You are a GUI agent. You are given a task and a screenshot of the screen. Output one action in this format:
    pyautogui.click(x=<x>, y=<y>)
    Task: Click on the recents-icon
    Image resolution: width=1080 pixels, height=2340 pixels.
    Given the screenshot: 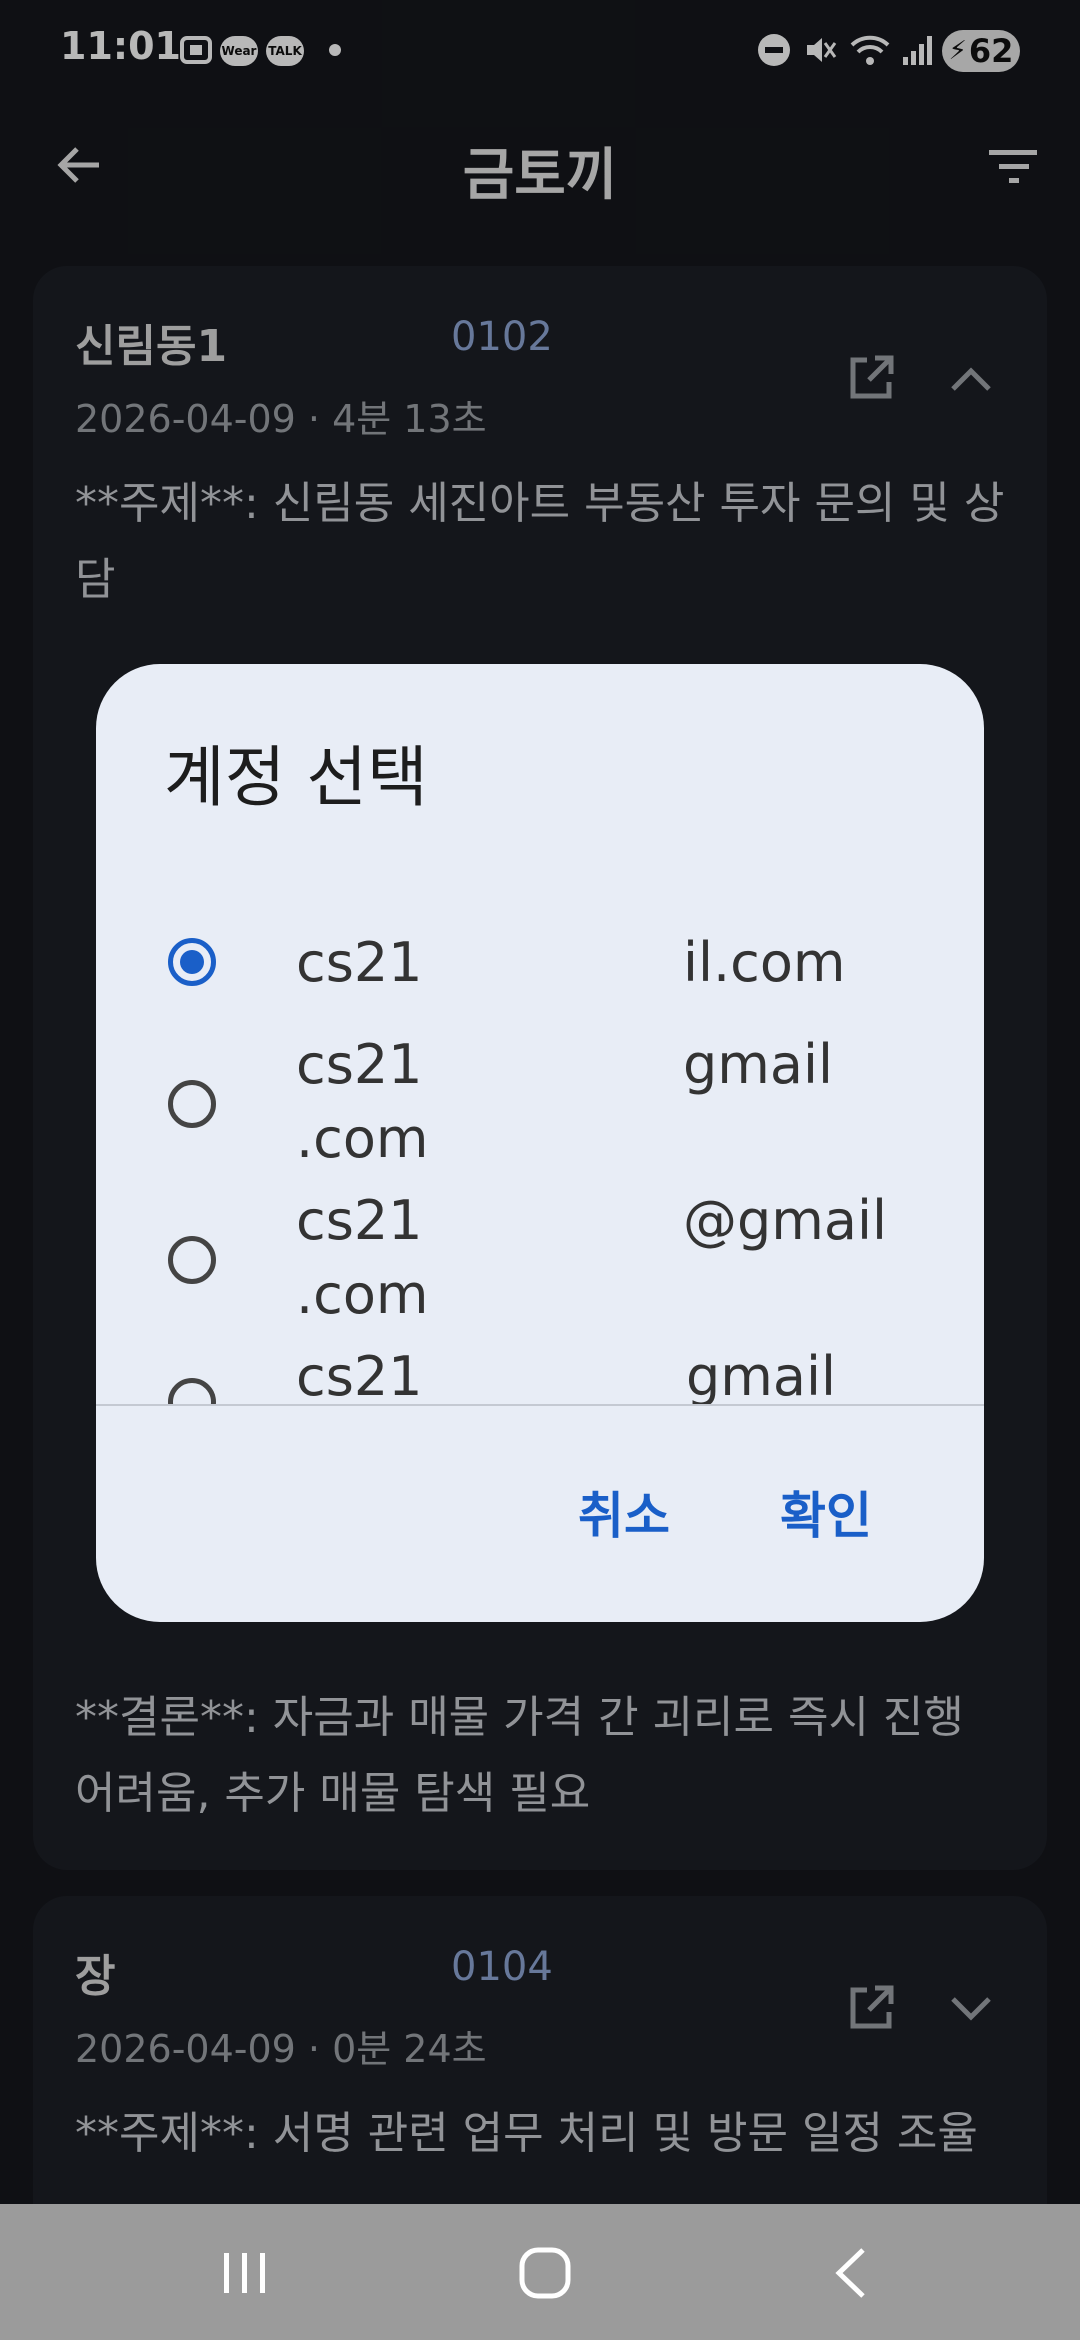 What is the action you would take?
    pyautogui.click(x=244, y=2273)
    